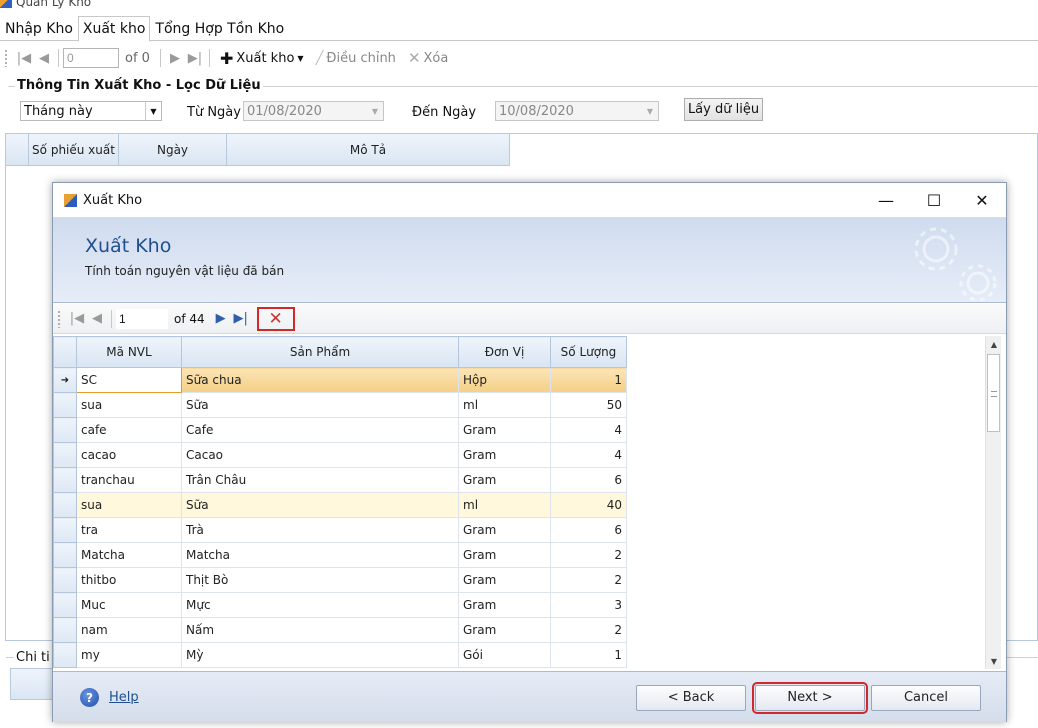  Describe the element at coordinates (934, 200) in the screenshot. I see `maximize-icon: ☐` at that location.